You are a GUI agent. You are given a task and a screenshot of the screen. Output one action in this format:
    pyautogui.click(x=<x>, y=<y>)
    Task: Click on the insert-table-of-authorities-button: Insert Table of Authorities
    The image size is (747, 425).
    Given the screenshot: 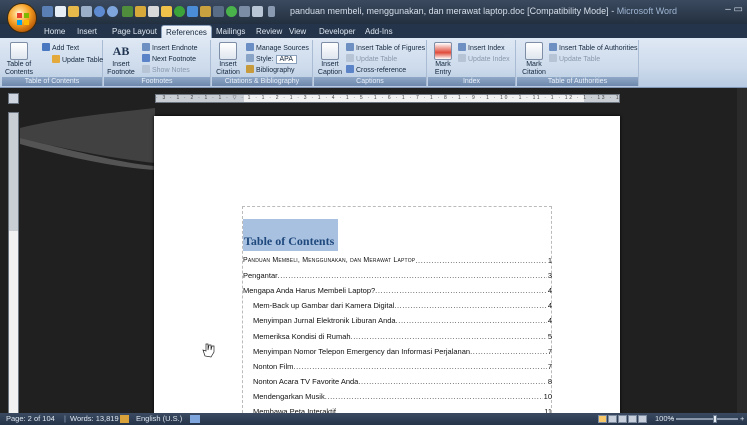 What is the action you would take?
    pyautogui.click(x=593, y=48)
    